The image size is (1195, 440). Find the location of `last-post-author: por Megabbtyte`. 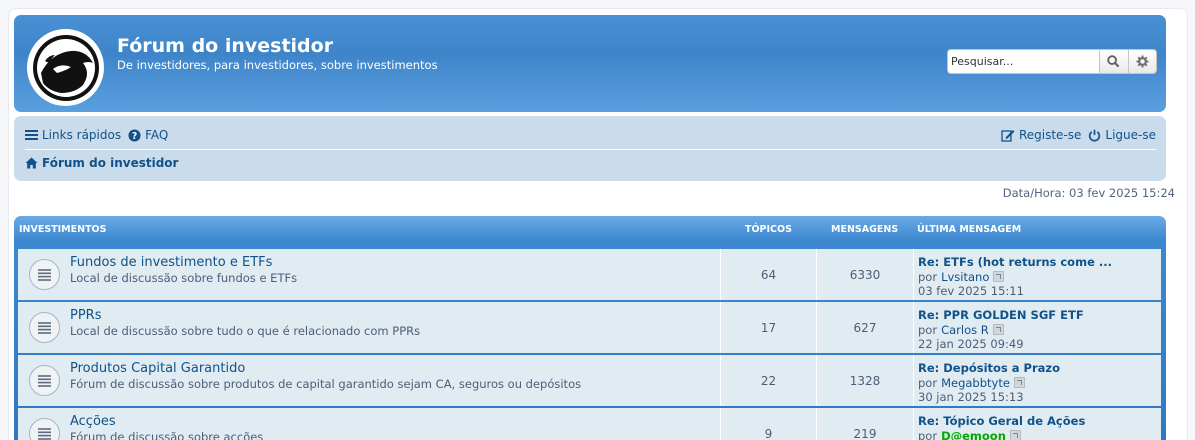

last-post-author: por Megabbtyte is located at coordinates (1039, 383).